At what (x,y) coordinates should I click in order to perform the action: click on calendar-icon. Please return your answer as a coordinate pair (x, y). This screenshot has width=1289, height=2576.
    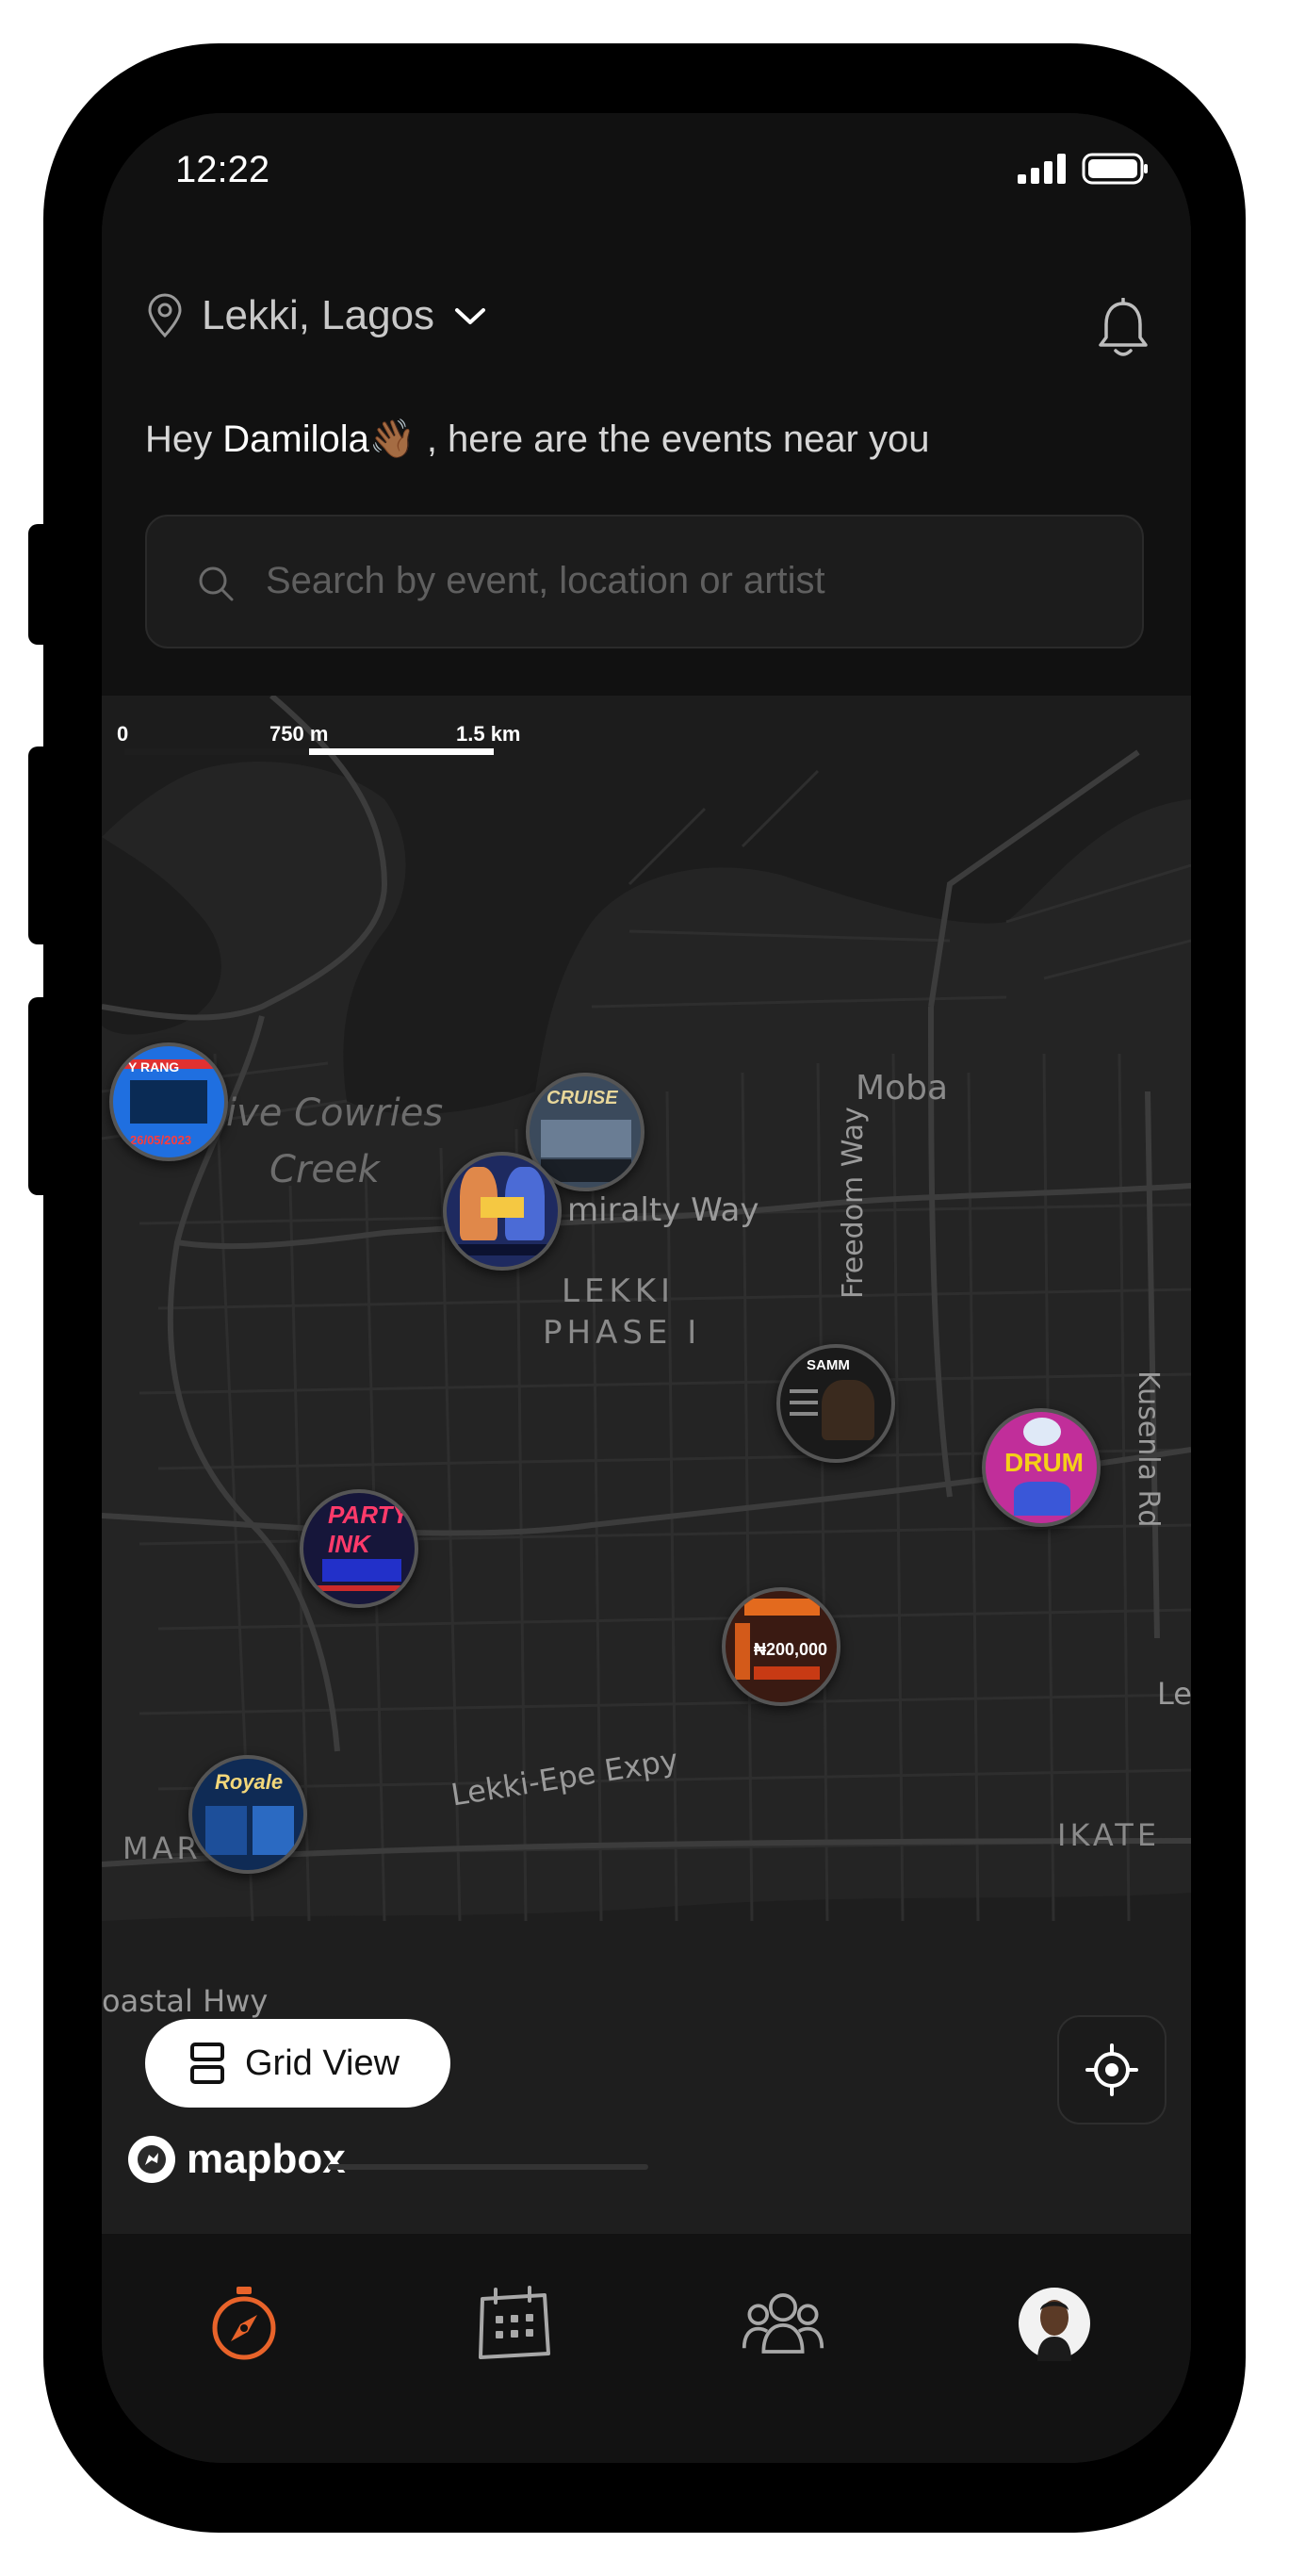
    Looking at the image, I should click on (514, 2322).